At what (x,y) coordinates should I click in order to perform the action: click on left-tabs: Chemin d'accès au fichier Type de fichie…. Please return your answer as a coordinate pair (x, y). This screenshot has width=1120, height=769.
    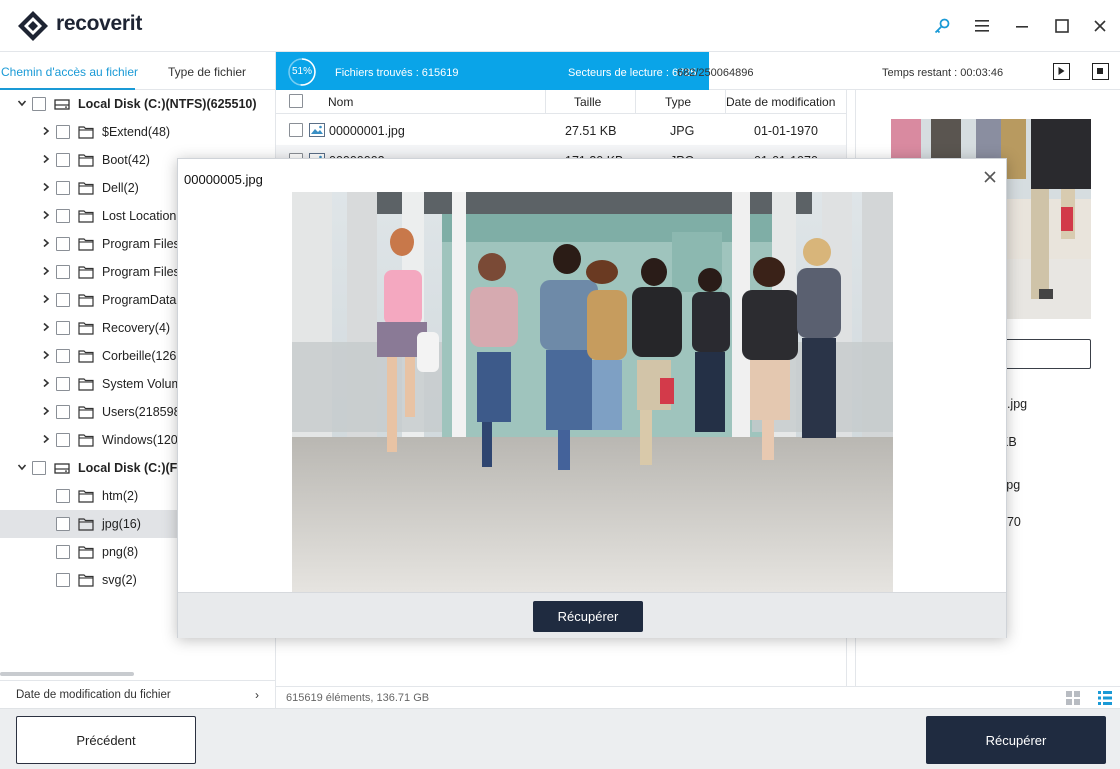
    Looking at the image, I should click on (138, 71).